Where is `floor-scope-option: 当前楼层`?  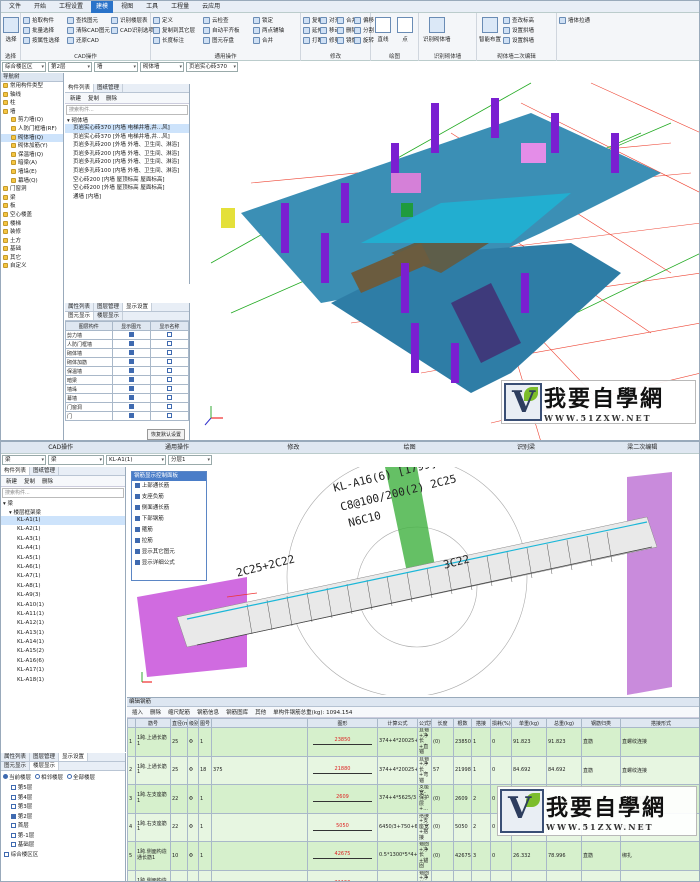
floor-scope-option: 当前楼层 is located at coordinates (17, 777).